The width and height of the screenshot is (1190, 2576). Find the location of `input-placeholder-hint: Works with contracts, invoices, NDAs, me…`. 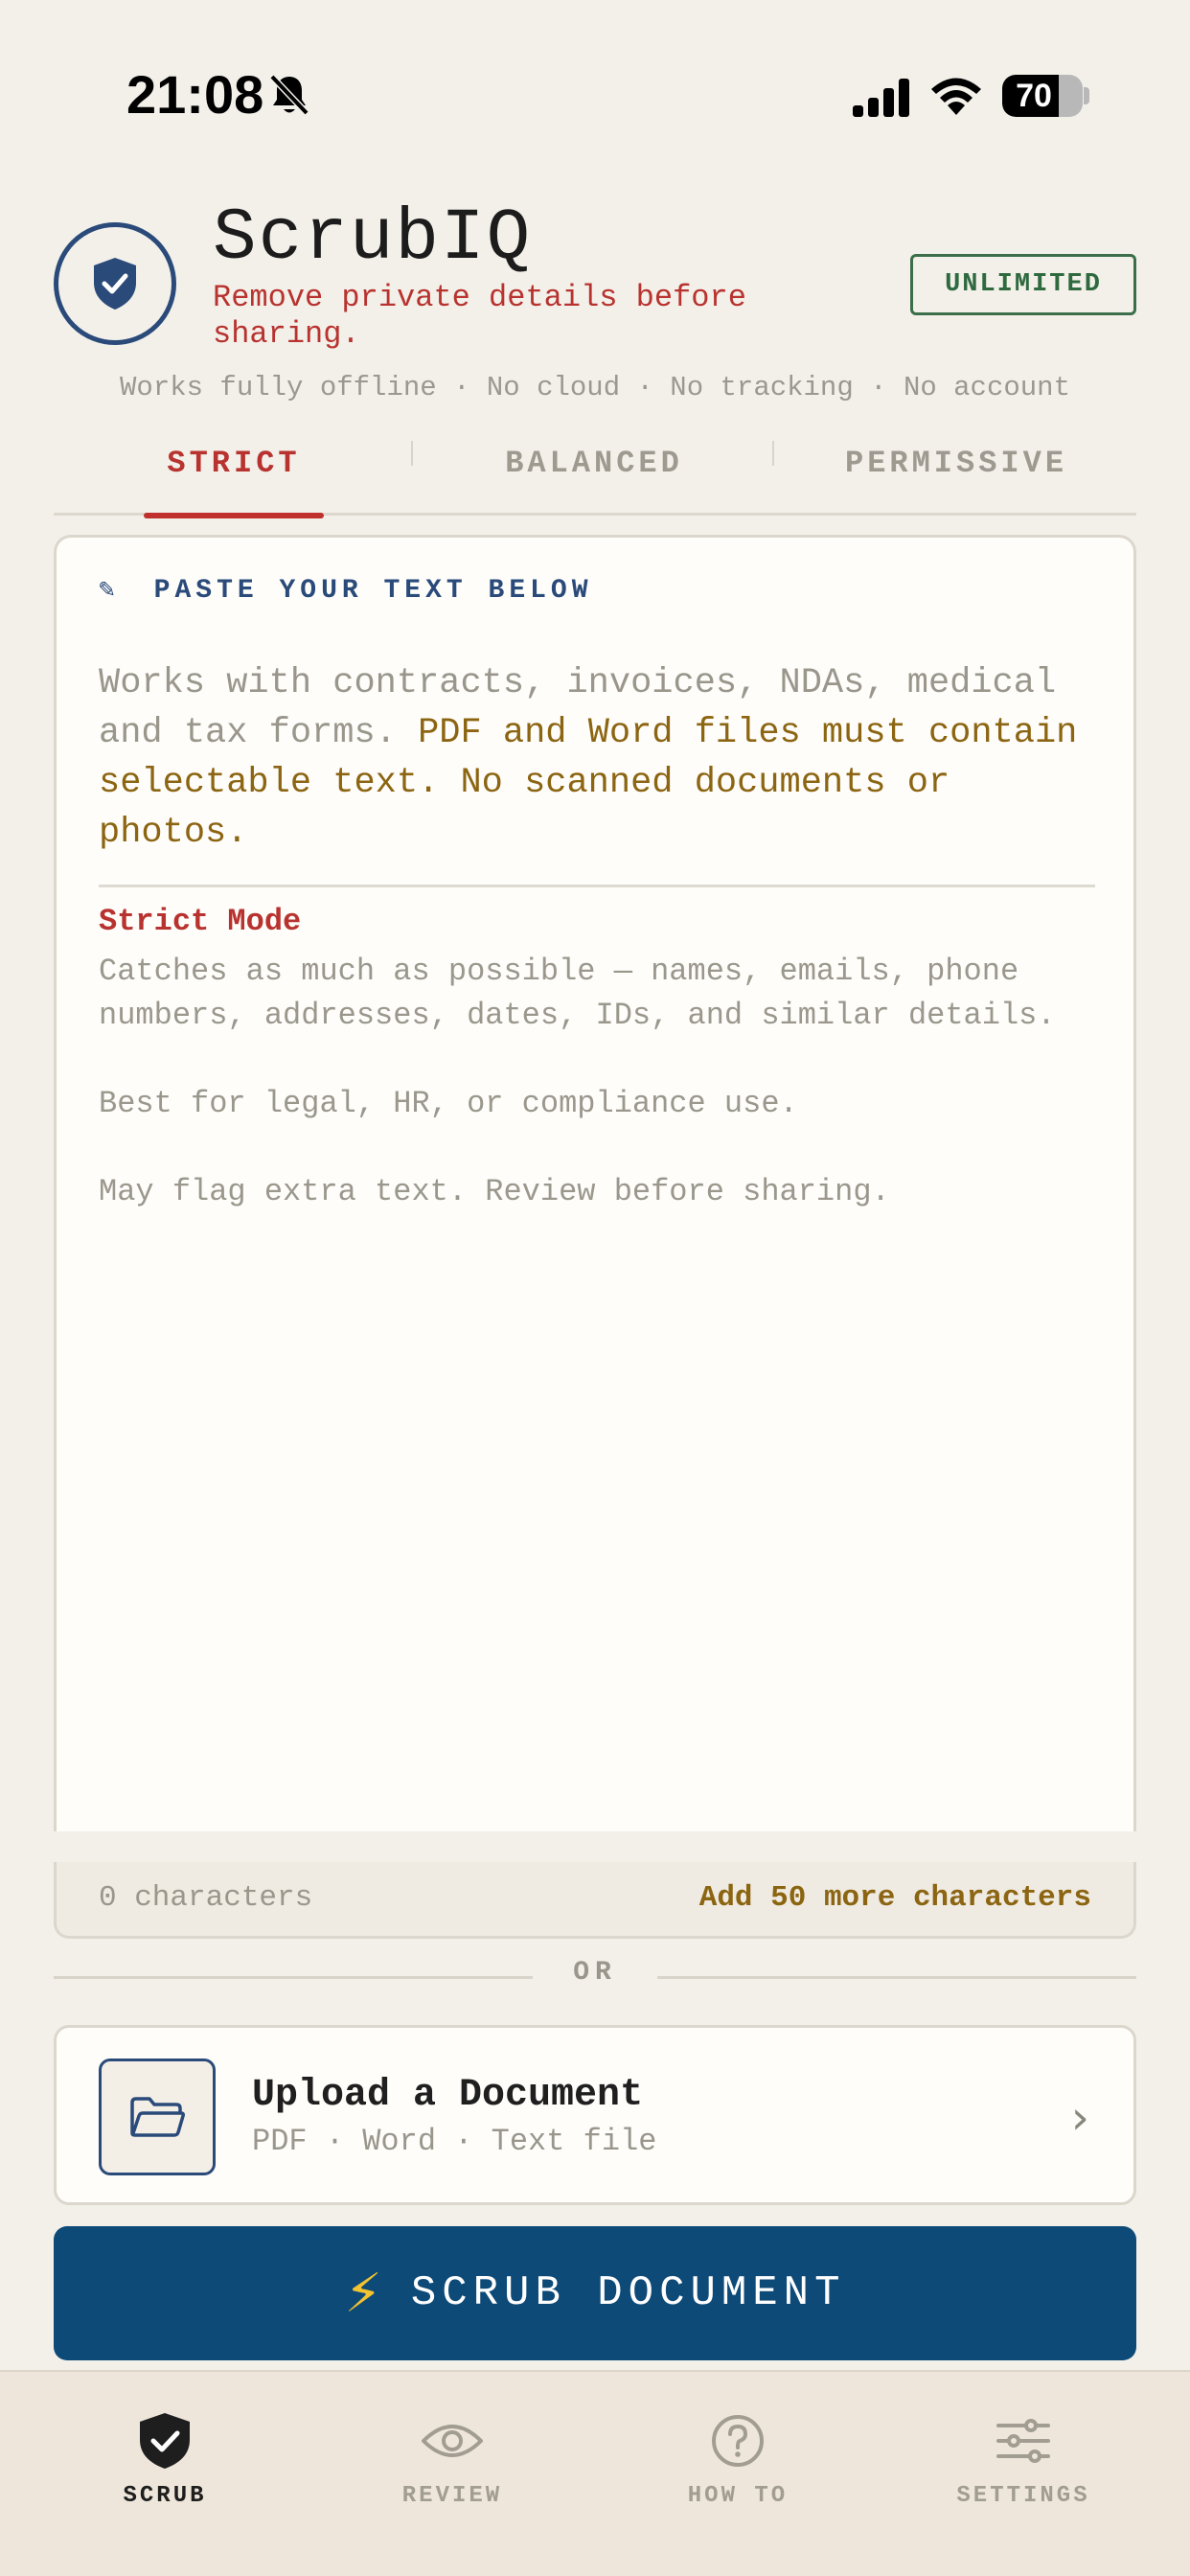

input-placeholder-hint: Works with contracts, invoices, NDAs, me… is located at coordinates (597, 758).